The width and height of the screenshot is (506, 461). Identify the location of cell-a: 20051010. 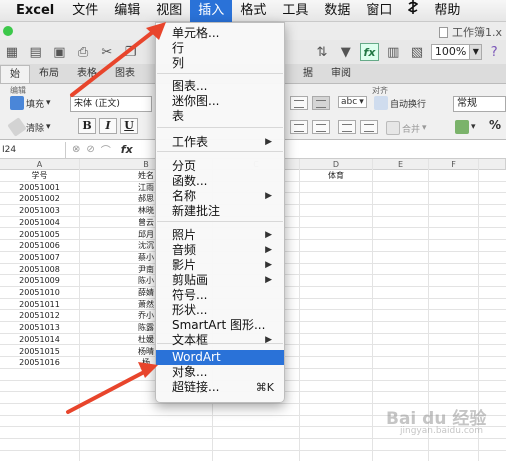
(39, 292).